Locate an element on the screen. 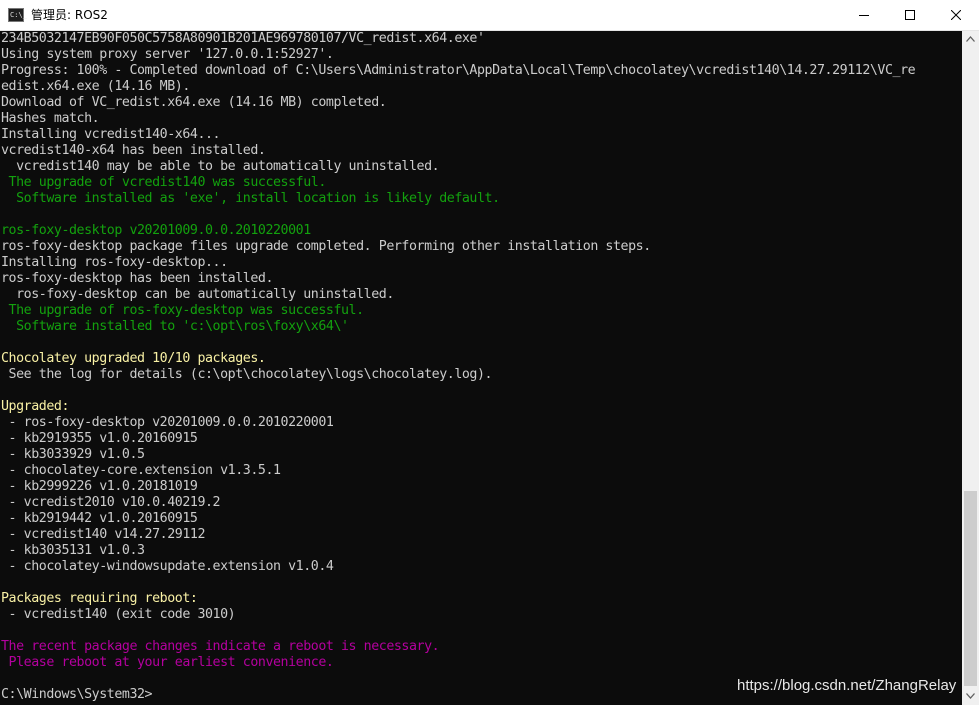 This screenshot has height=705, width=979. console-line: Chocolatey upgraded 10/10 packages. is located at coordinates (133, 358).